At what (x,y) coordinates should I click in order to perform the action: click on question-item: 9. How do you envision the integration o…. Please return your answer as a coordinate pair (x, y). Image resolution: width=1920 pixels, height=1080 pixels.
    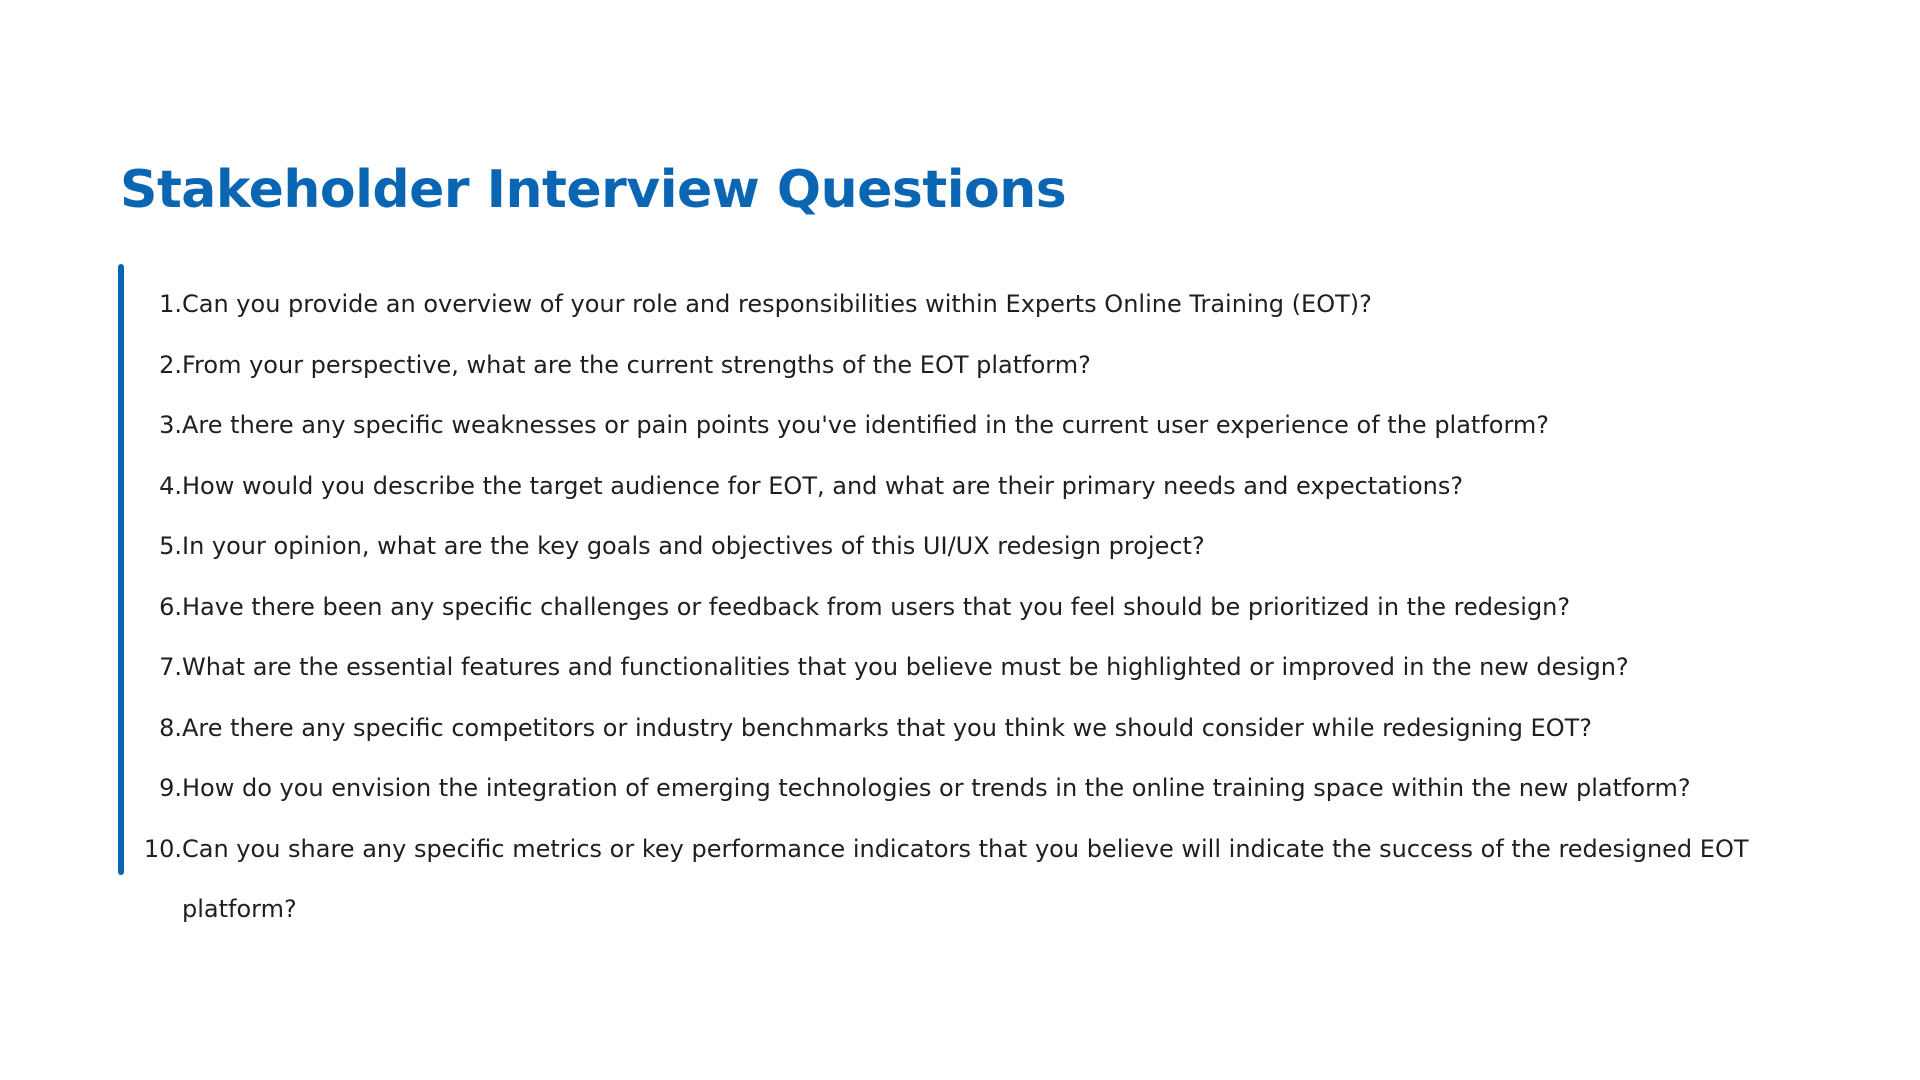
    Looking at the image, I should click on (960, 788).